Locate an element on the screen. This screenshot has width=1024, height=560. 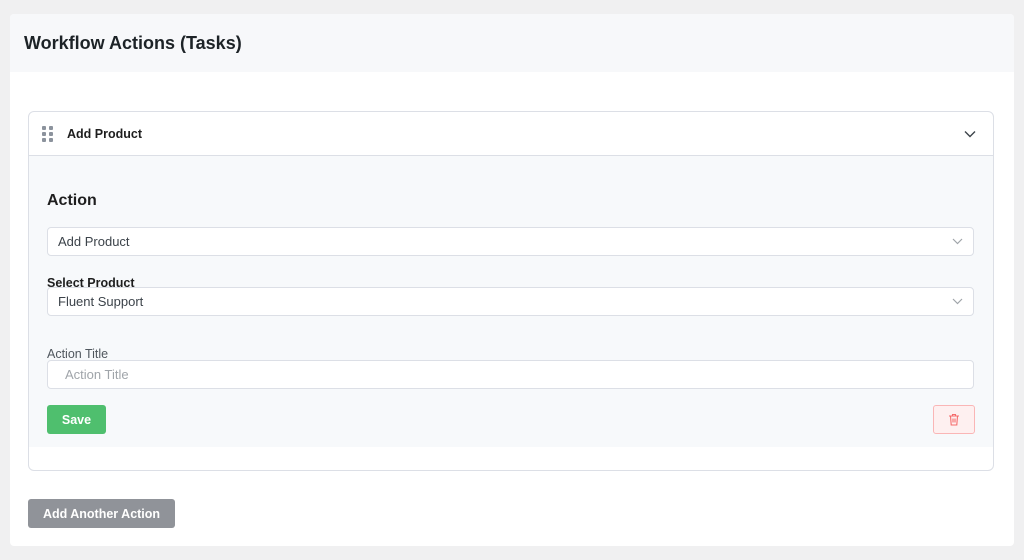
action-section-title: Action is located at coordinates (72, 200).